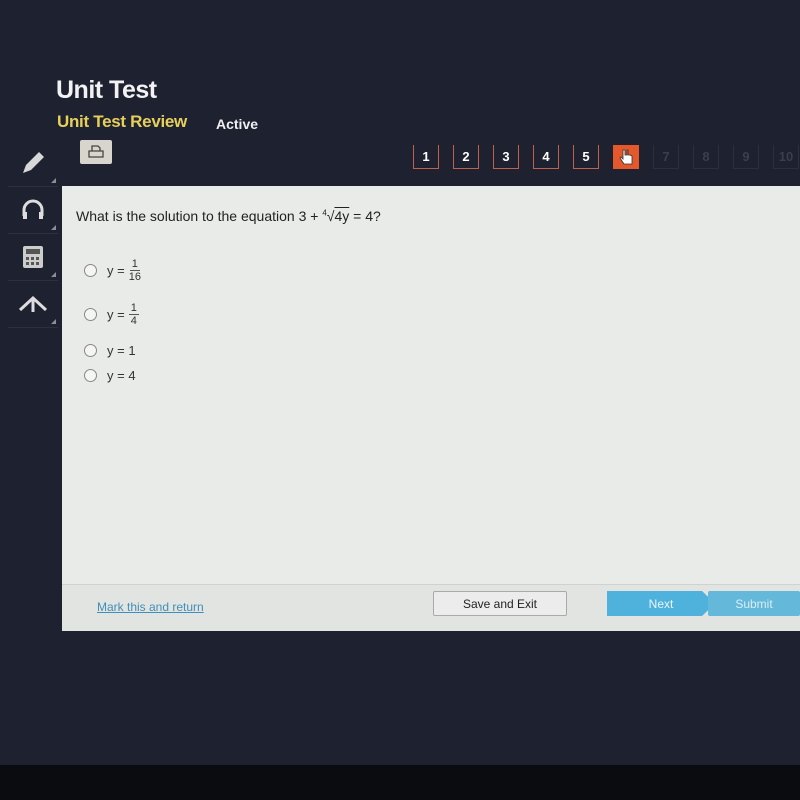 The image size is (800, 800). I want to click on radicand: 4y, so click(342, 216).